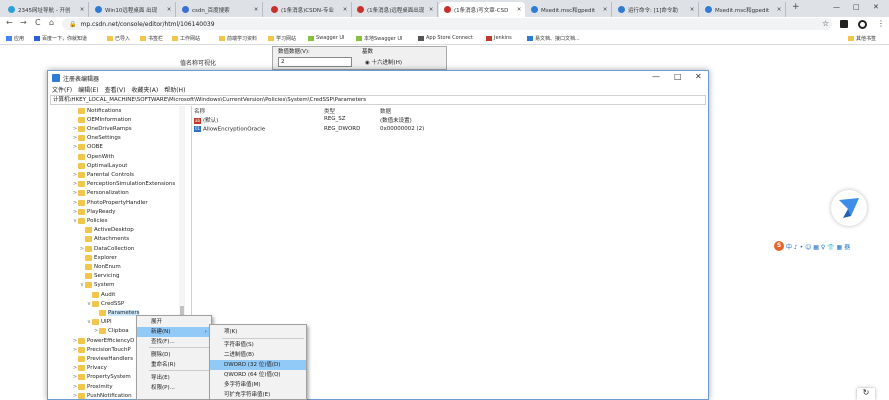  I want to click on tree-node: > Proximity, so click(92, 386).